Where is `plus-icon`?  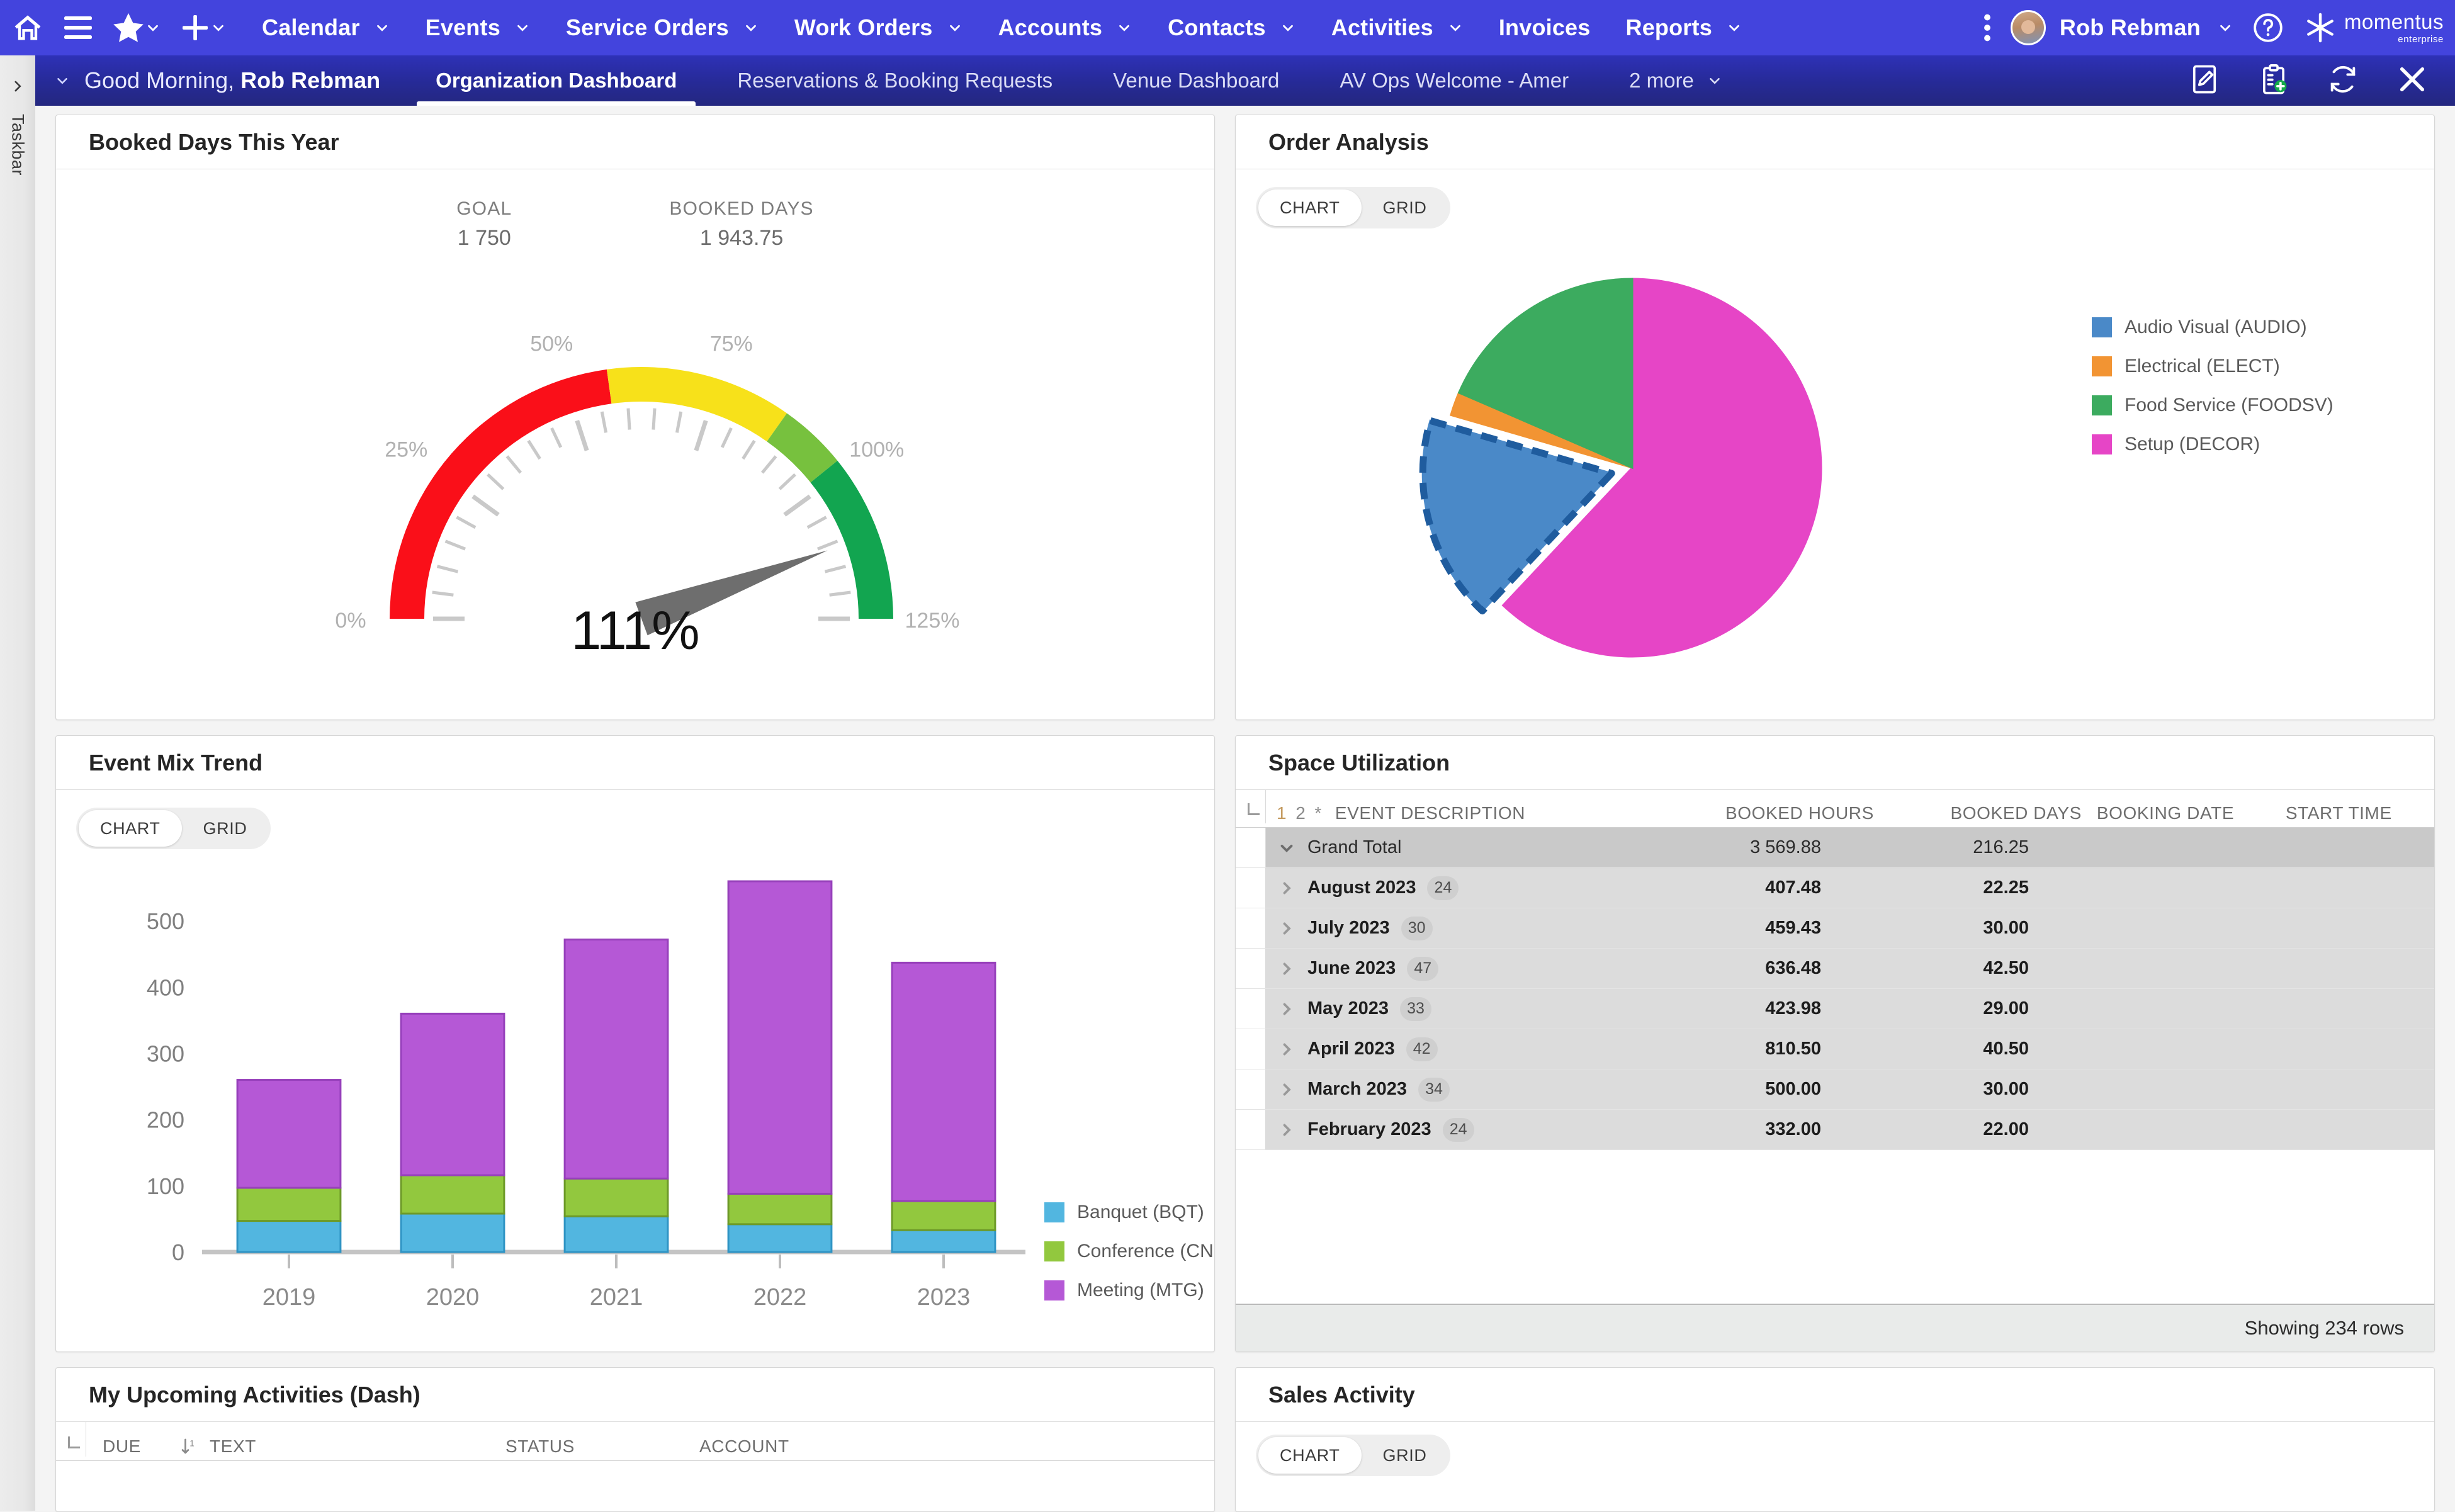
plus-icon is located at coordinates (195, 28).